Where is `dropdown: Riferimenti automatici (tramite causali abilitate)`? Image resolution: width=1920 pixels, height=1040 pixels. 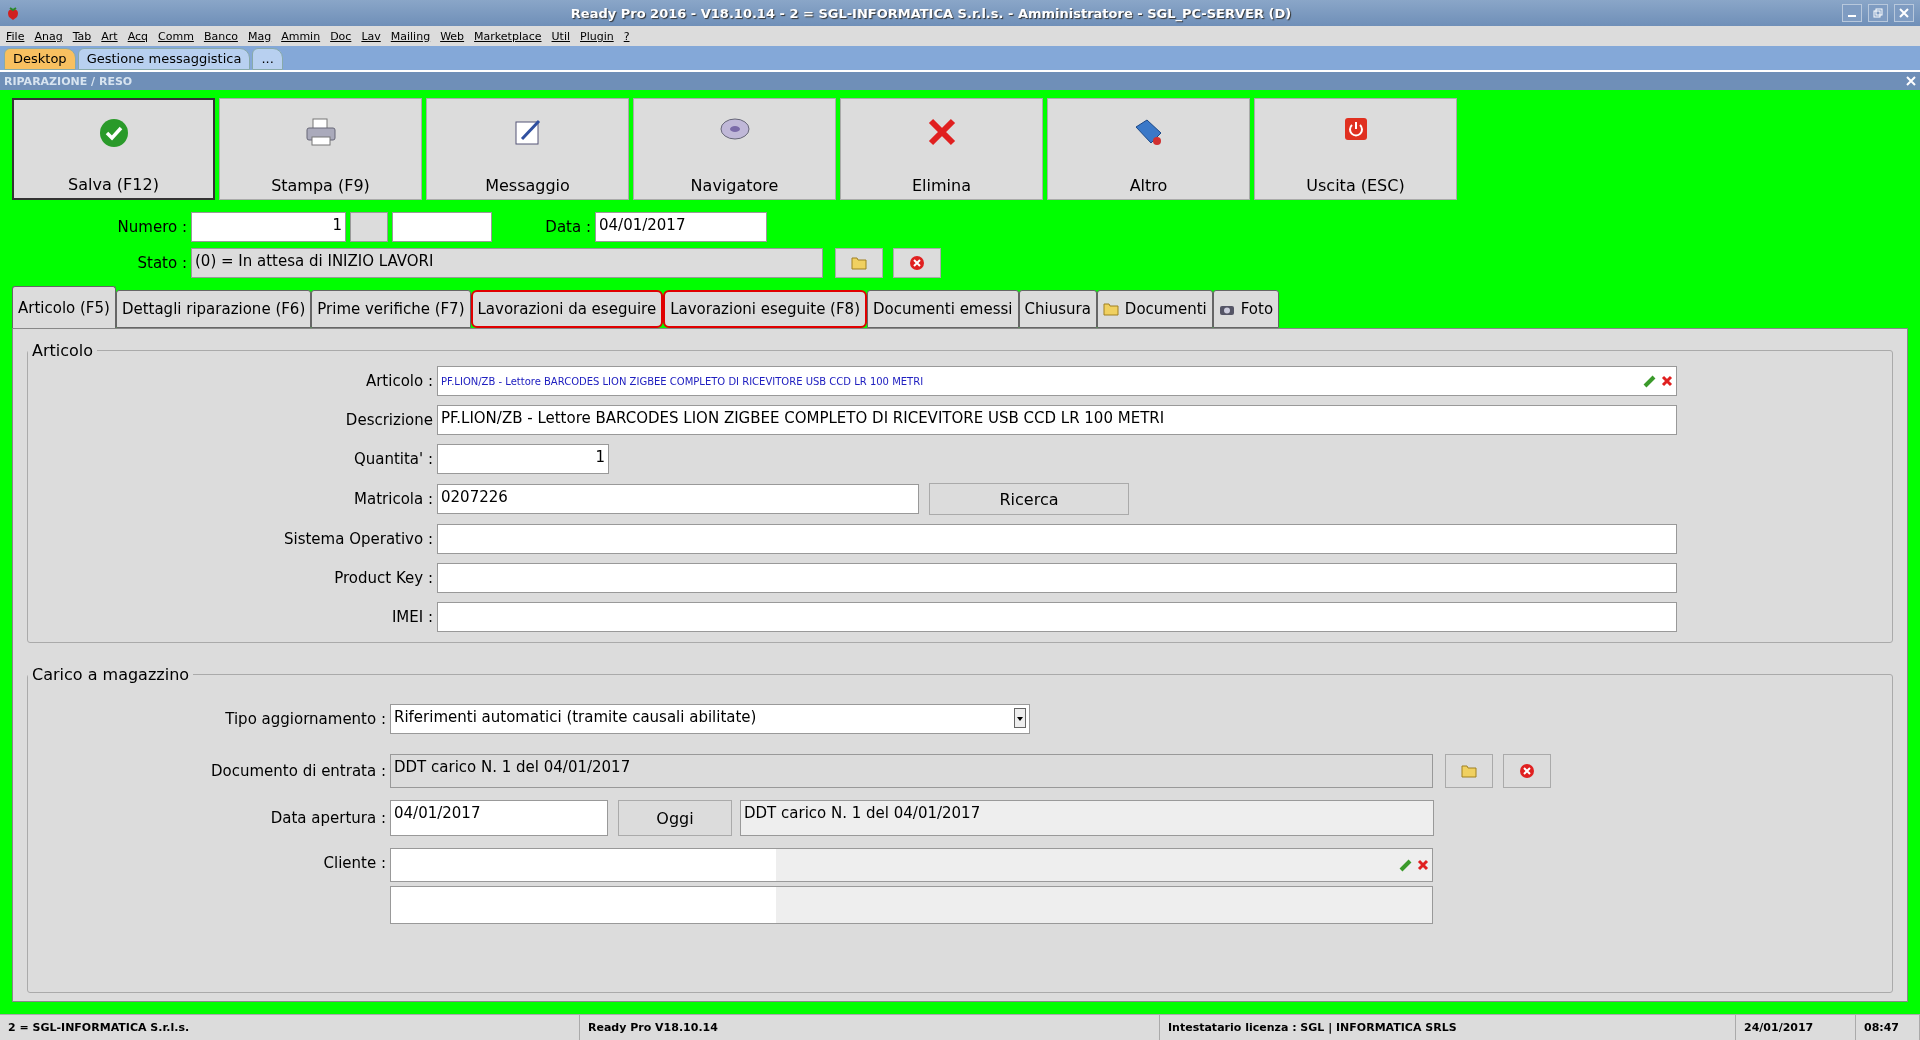
dropdown: Riferimenti automatici (tramite causali abilitate) is located at coordinates (710, 719).